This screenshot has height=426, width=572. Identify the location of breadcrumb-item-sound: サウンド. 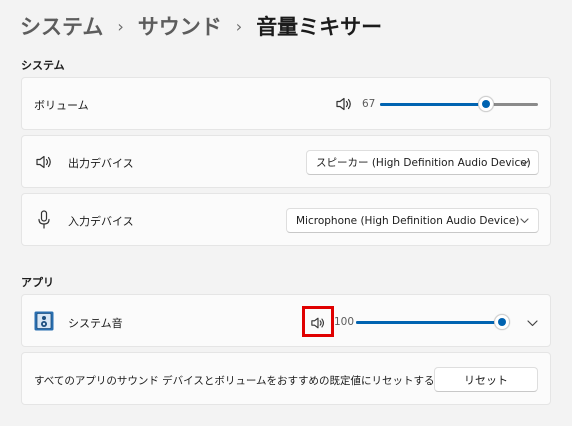
(180, 26).